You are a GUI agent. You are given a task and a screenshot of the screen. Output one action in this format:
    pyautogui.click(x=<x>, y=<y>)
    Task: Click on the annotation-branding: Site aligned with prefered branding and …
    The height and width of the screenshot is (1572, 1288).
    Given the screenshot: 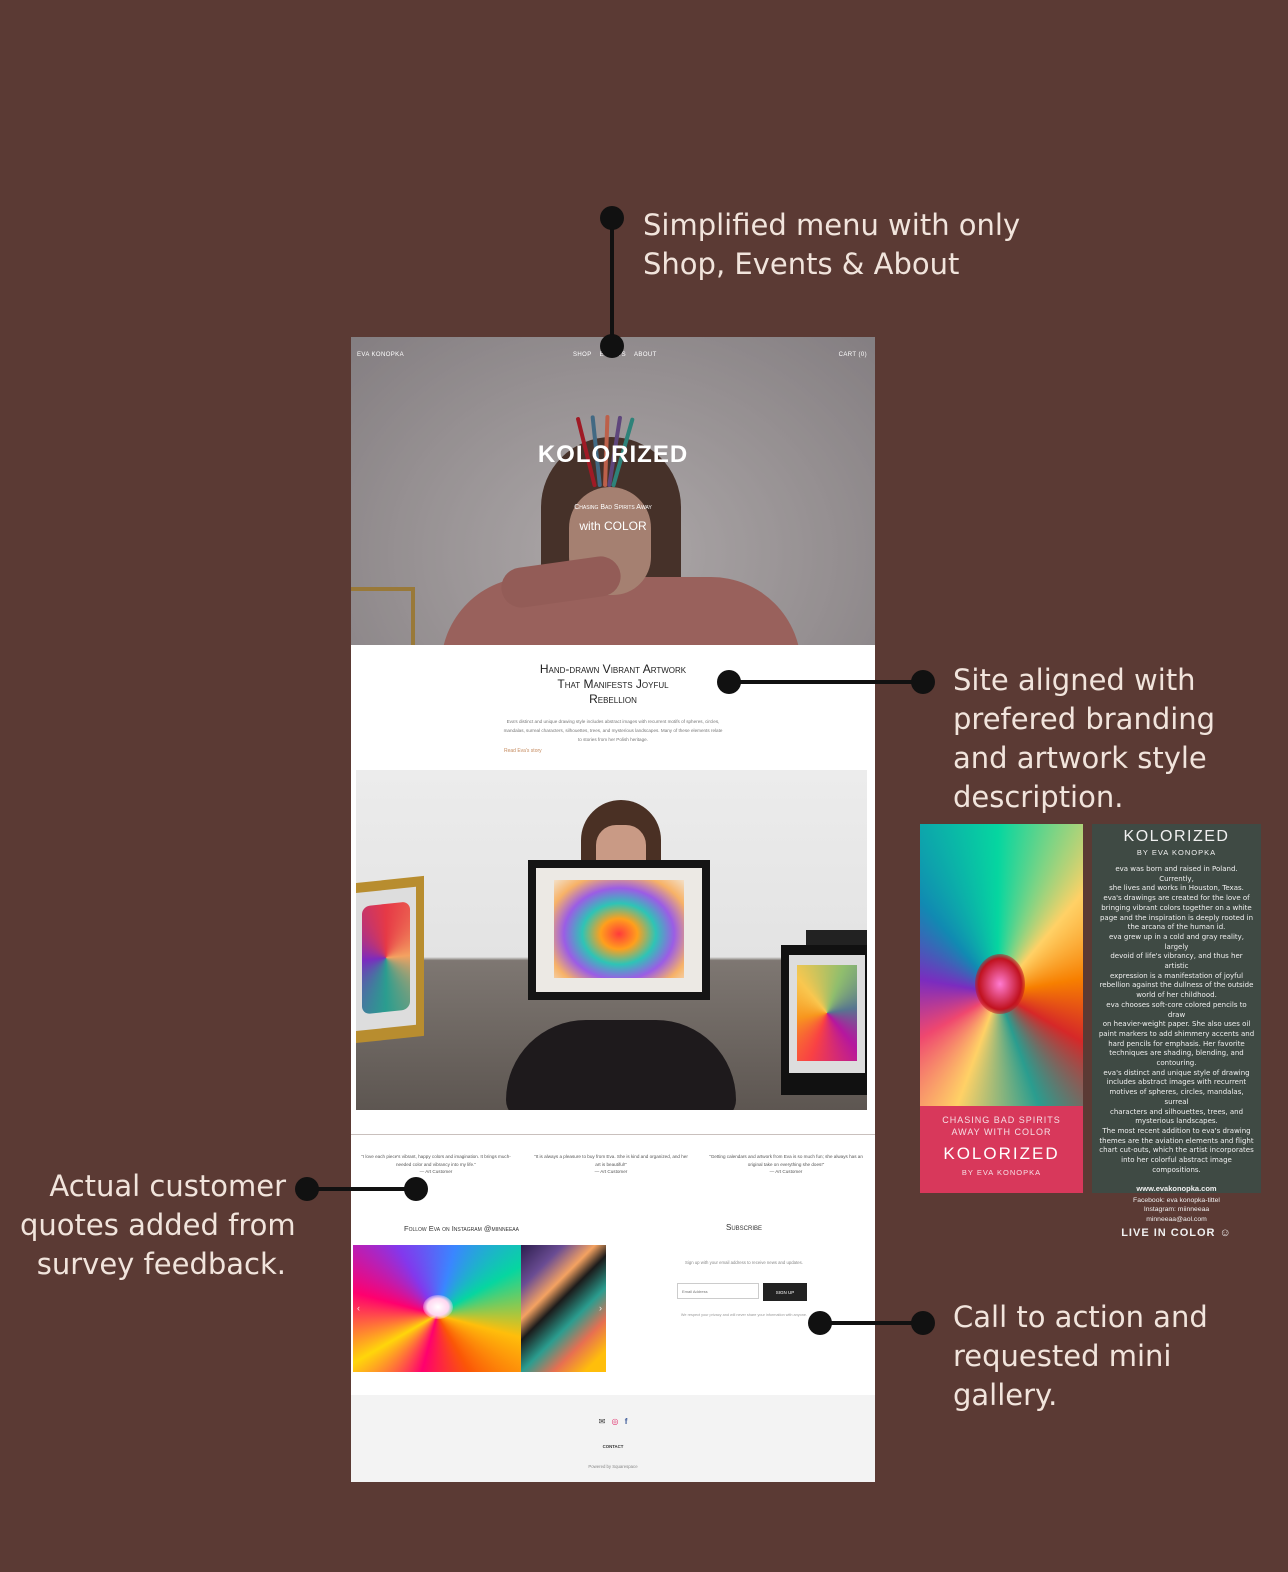 What is the action you would take?
    pyautogui.click(x=1084, y=739)
    